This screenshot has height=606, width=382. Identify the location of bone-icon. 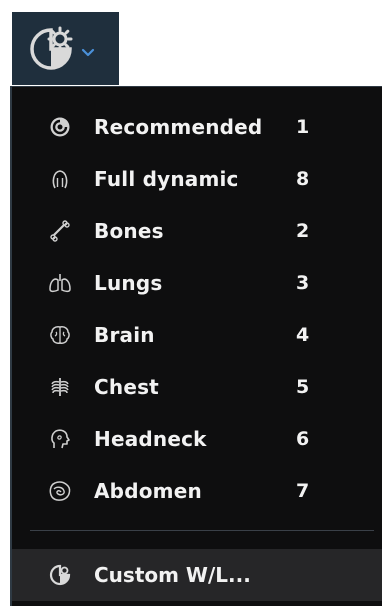
(60, 231).